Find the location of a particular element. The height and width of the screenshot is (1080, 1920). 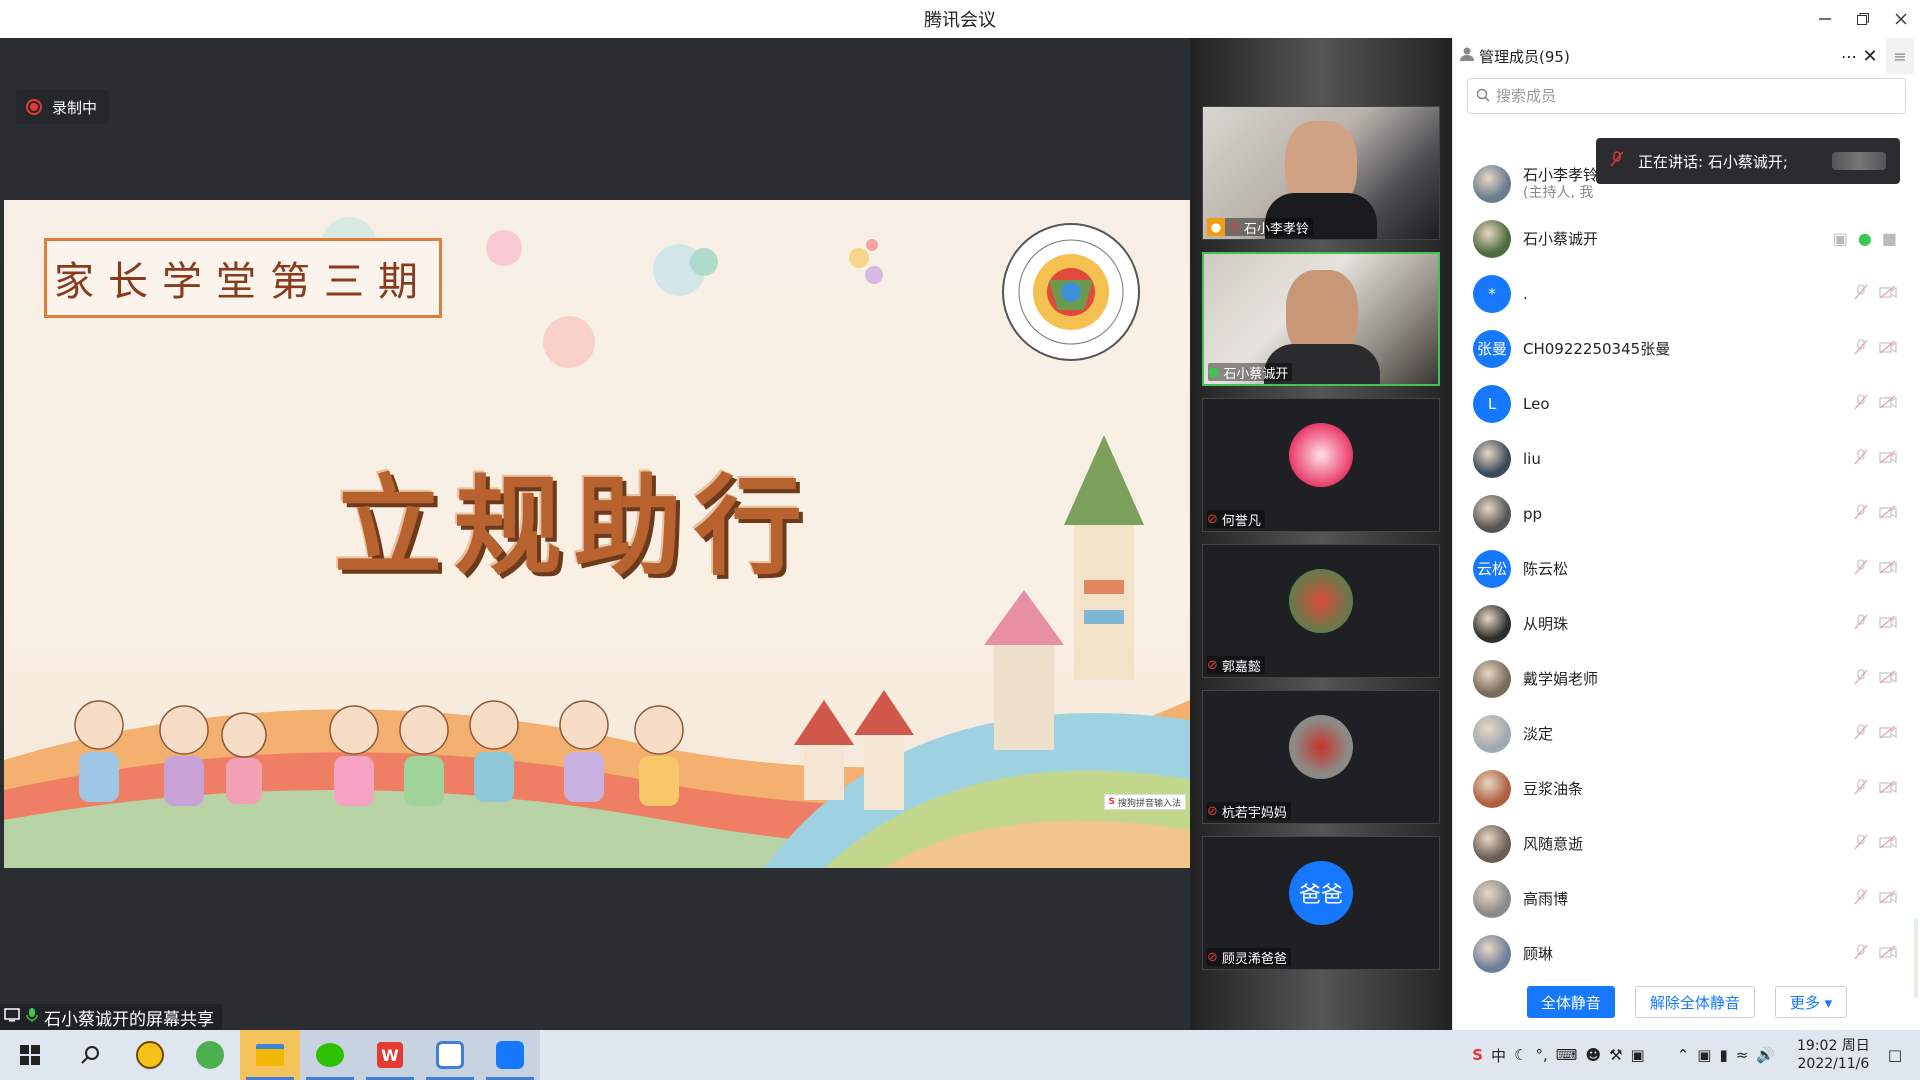

camera-icon: ■ is located at coordinates (1889, 238).